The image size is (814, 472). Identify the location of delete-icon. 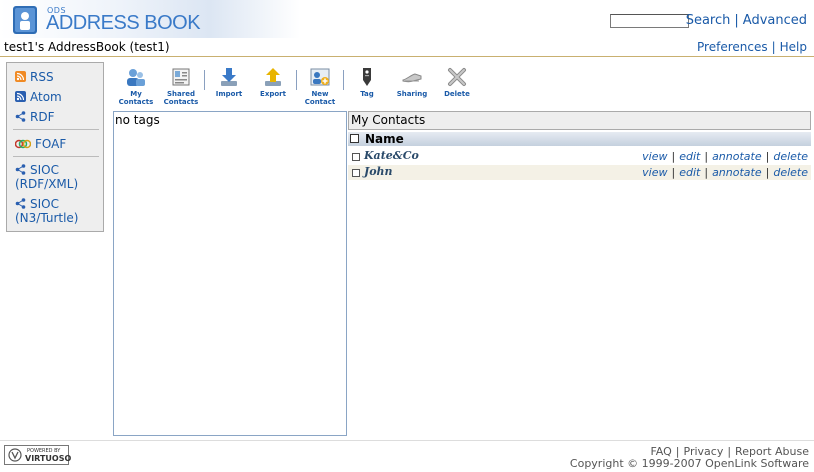
(457, 77).